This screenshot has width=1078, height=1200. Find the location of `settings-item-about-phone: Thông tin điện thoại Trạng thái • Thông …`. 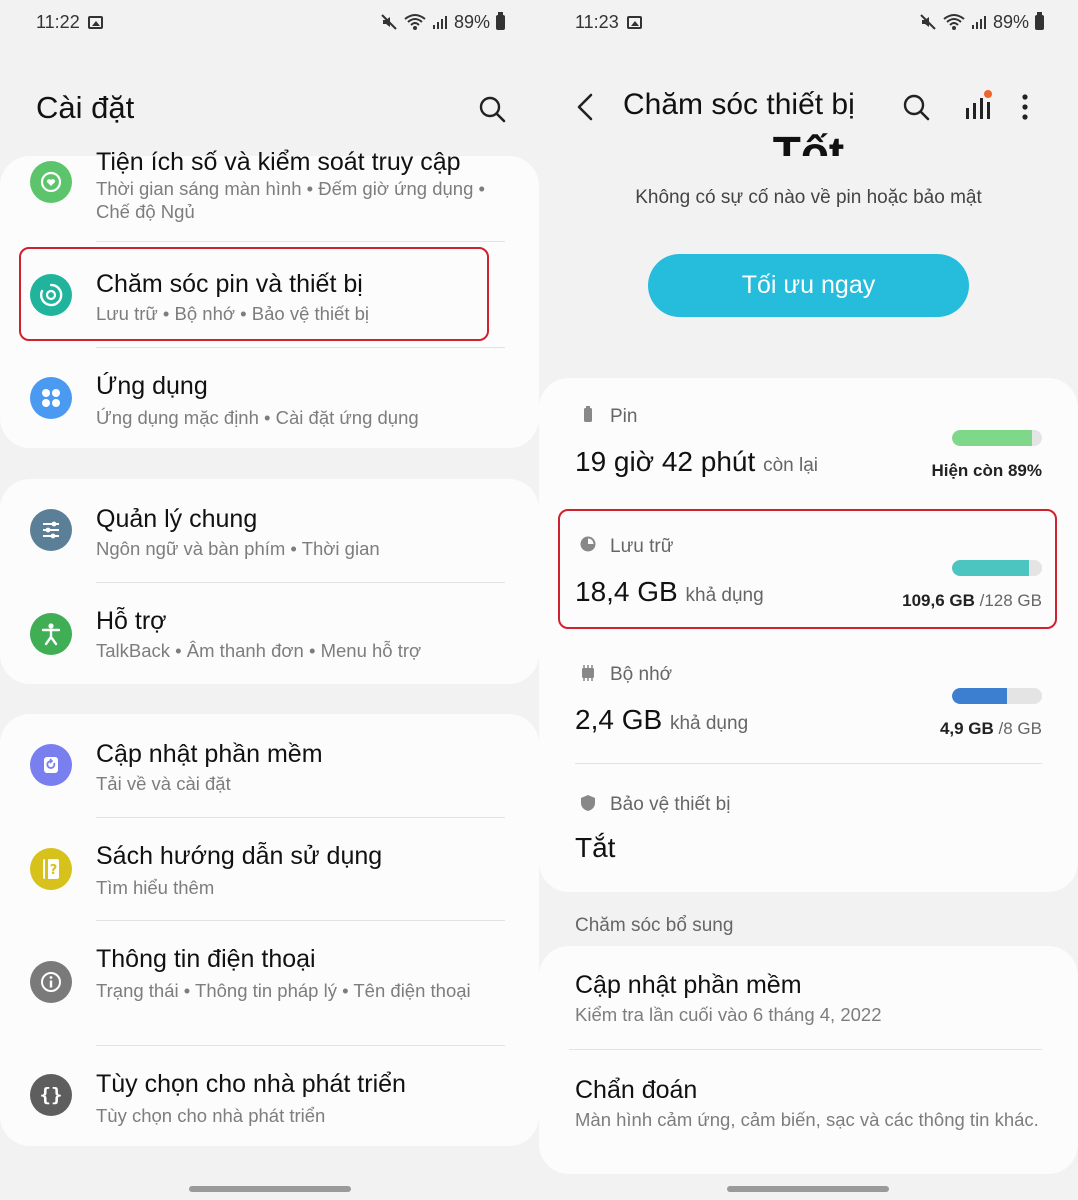

settings-item-about-phone: Thông tin điện thoại Trạng thái • Thông … is located at coordinates (269, 983).